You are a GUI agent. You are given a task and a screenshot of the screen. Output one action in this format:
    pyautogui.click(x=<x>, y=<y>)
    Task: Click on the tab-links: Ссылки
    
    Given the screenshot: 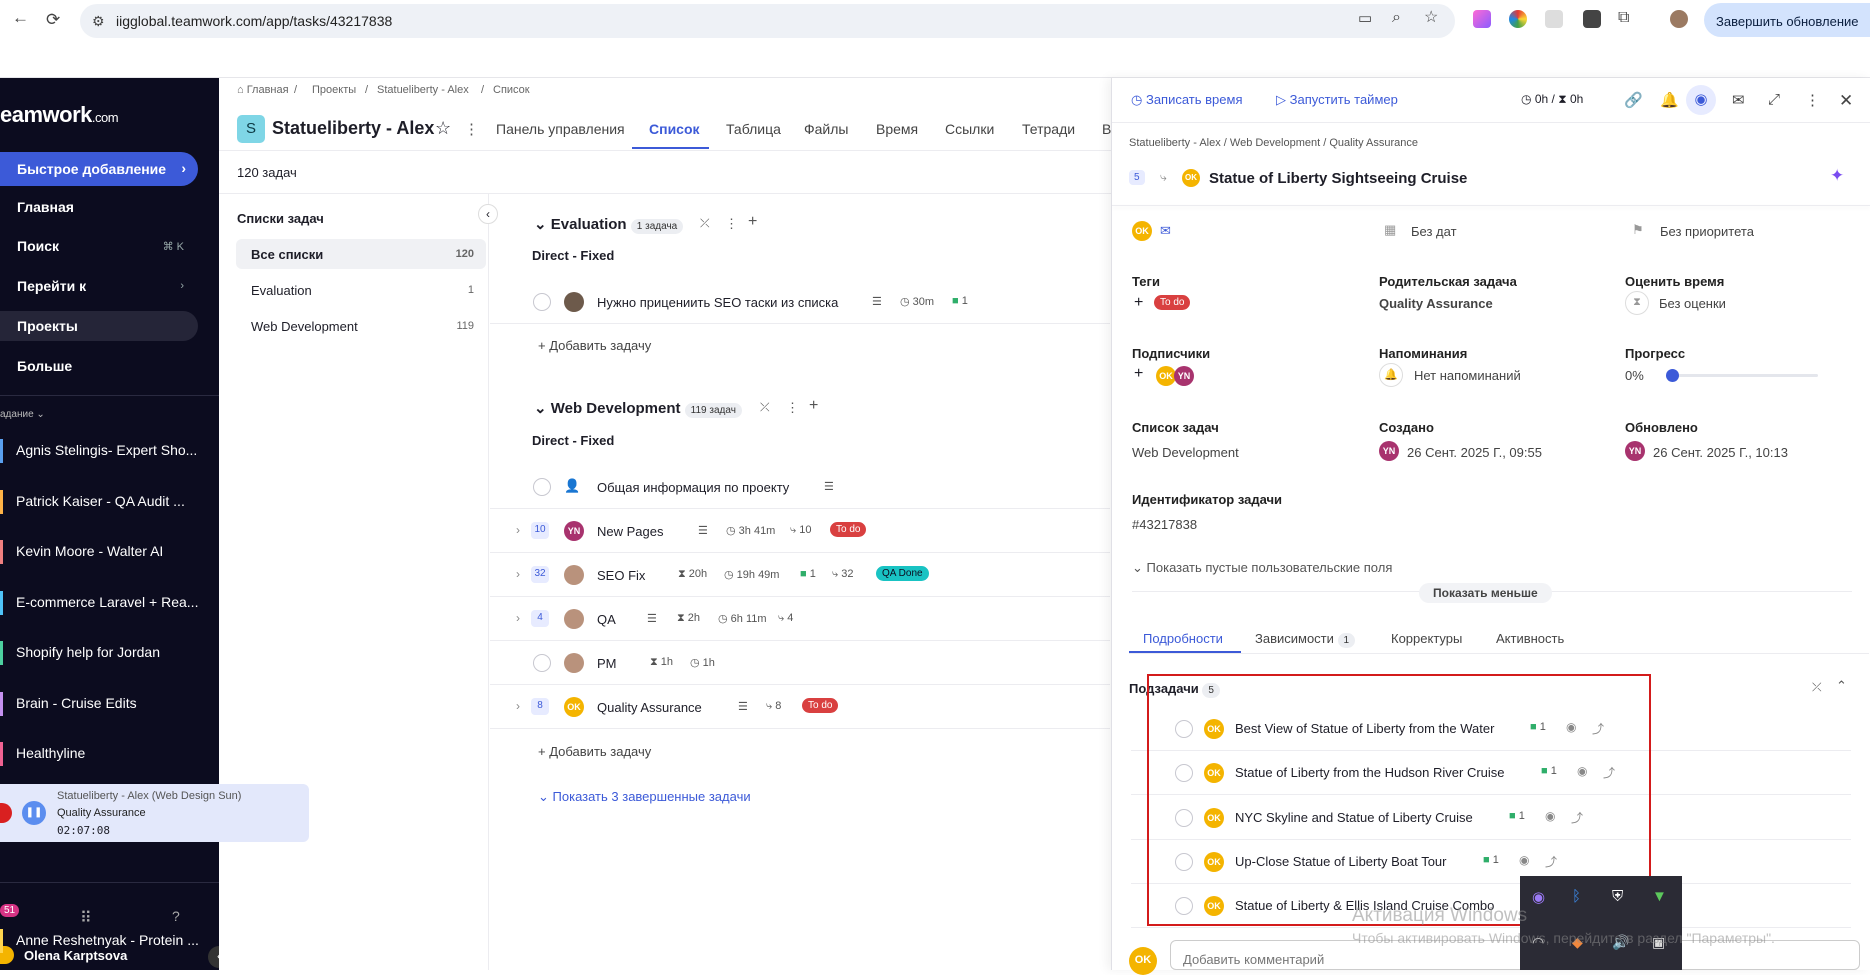 What is the action you would take?
    pyautogui.click(x=969, y=129)
    